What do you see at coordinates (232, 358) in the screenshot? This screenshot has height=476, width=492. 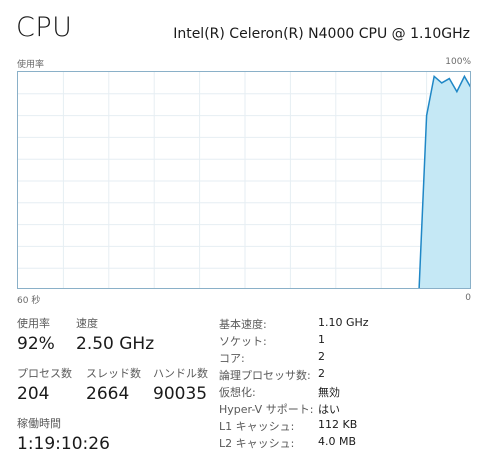 I see `detail-key-cores: コア:` at bounding box center [232, 358].